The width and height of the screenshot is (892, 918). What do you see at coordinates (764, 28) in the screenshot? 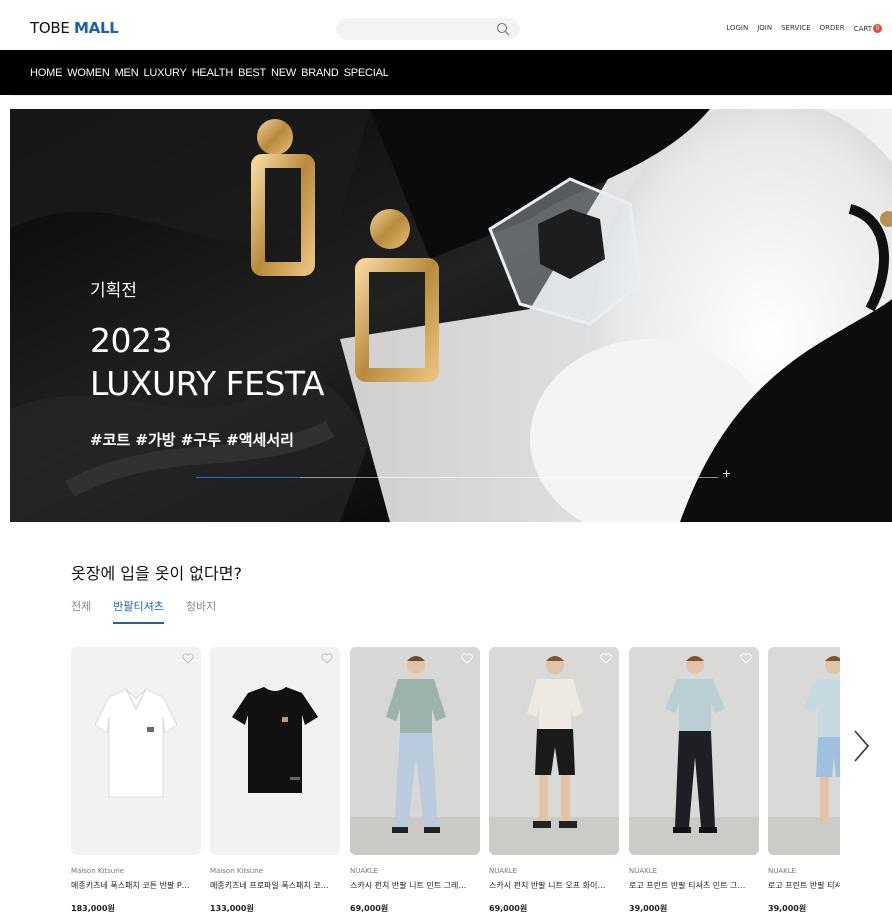
I see `join-link: JOIN` at bounding box center [764, 28].